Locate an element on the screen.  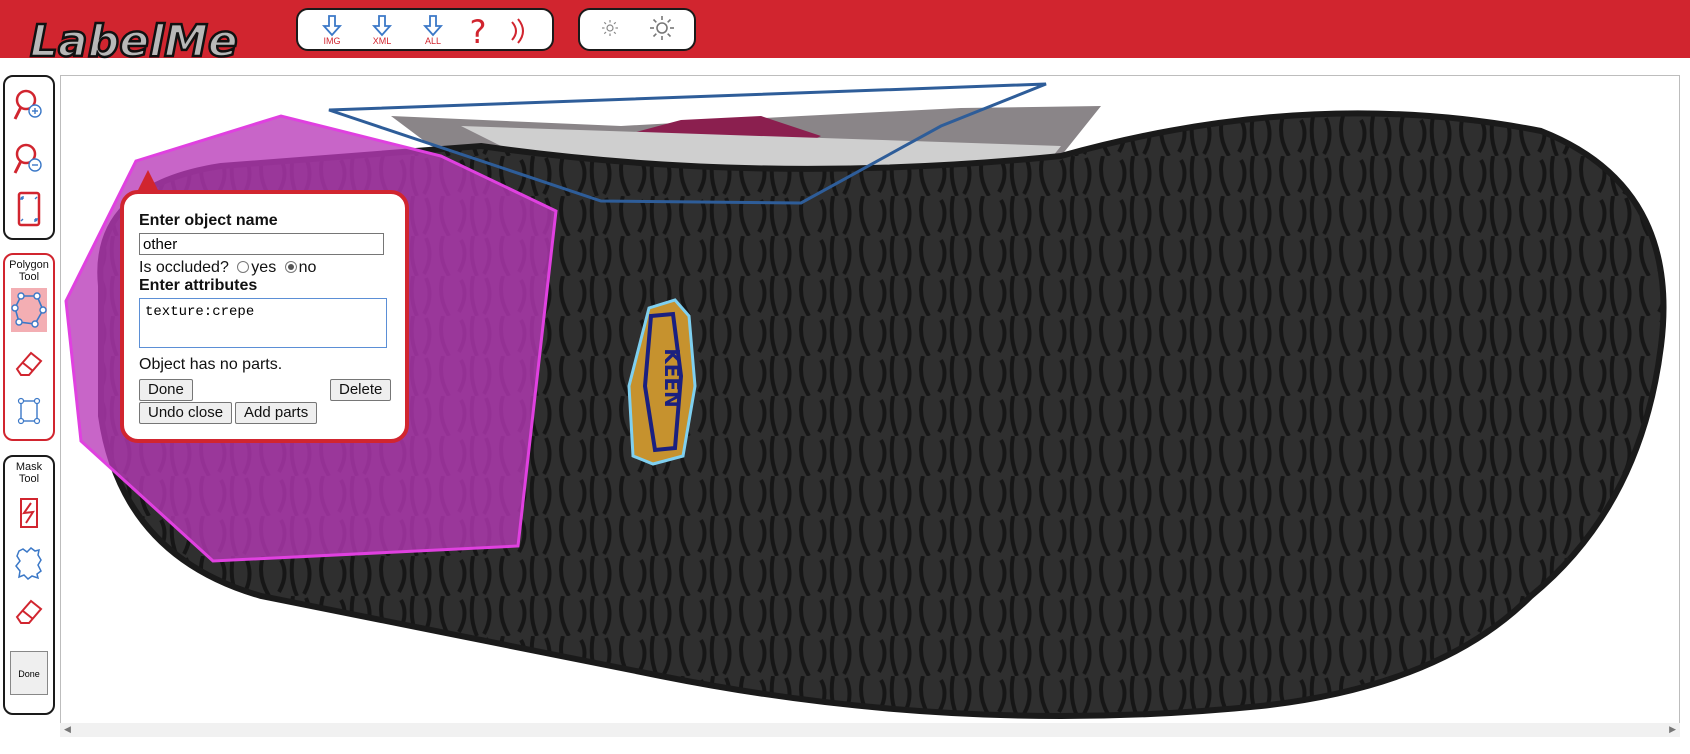
occluded-yes-radio is located at coordinates (243, 266).